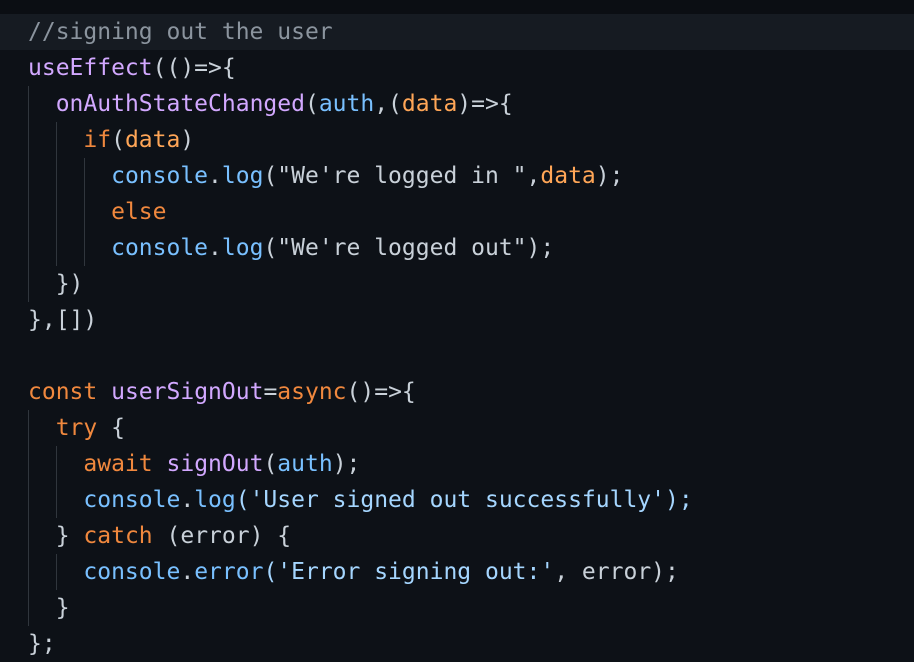 The width and height of the screenshot is (914, 662). I want to click on code-token: =, so click(270, 392).